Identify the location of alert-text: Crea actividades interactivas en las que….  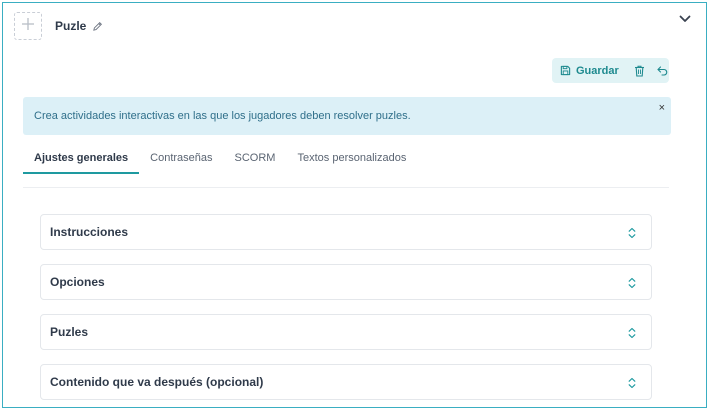
(222, 116).